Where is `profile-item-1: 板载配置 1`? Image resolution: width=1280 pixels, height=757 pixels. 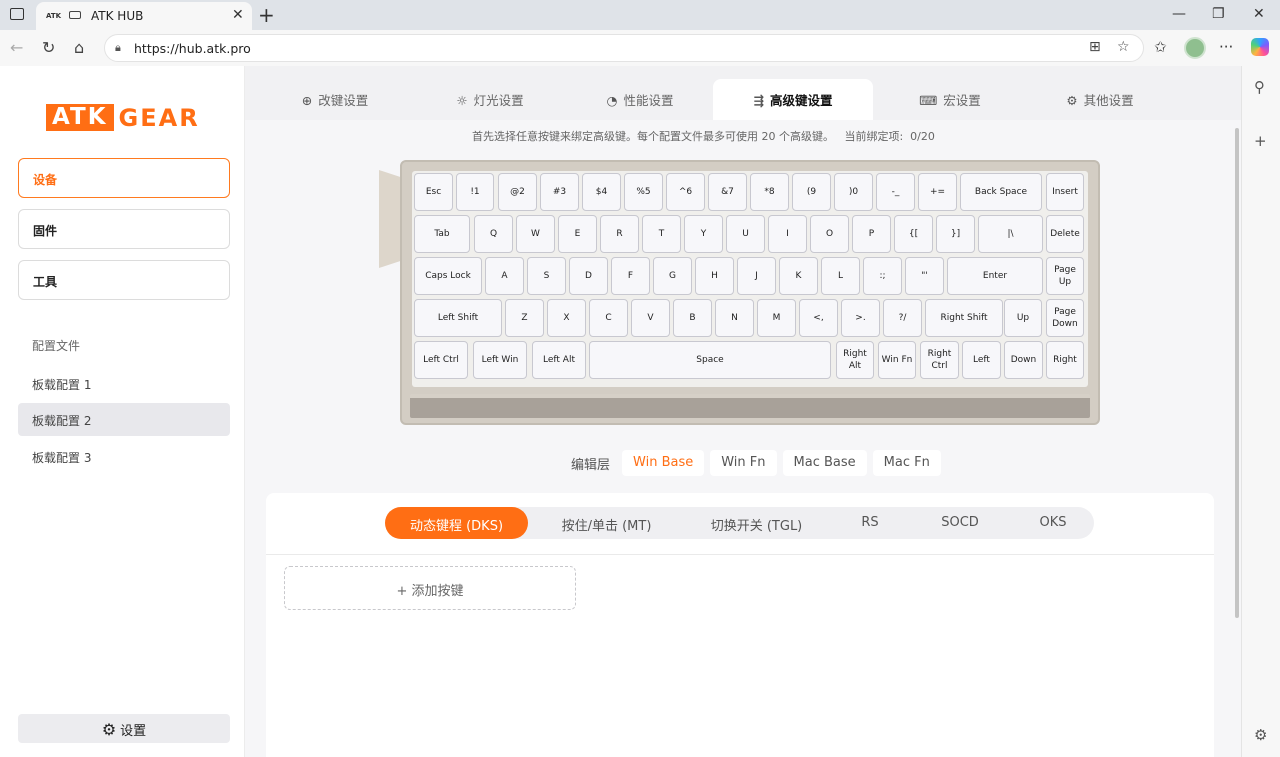 profile-item-1: 板载配置 1 is located at coordinates (124, 383).